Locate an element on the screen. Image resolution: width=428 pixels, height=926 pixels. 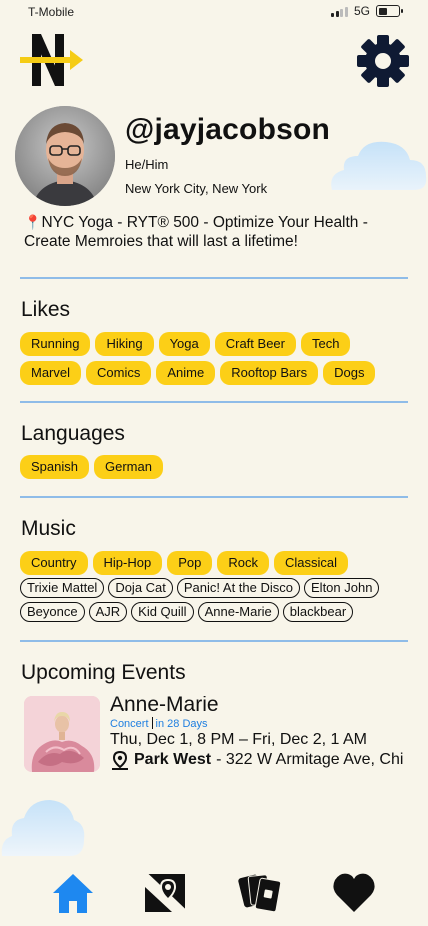
event-image is located at coordinates (62, 734).